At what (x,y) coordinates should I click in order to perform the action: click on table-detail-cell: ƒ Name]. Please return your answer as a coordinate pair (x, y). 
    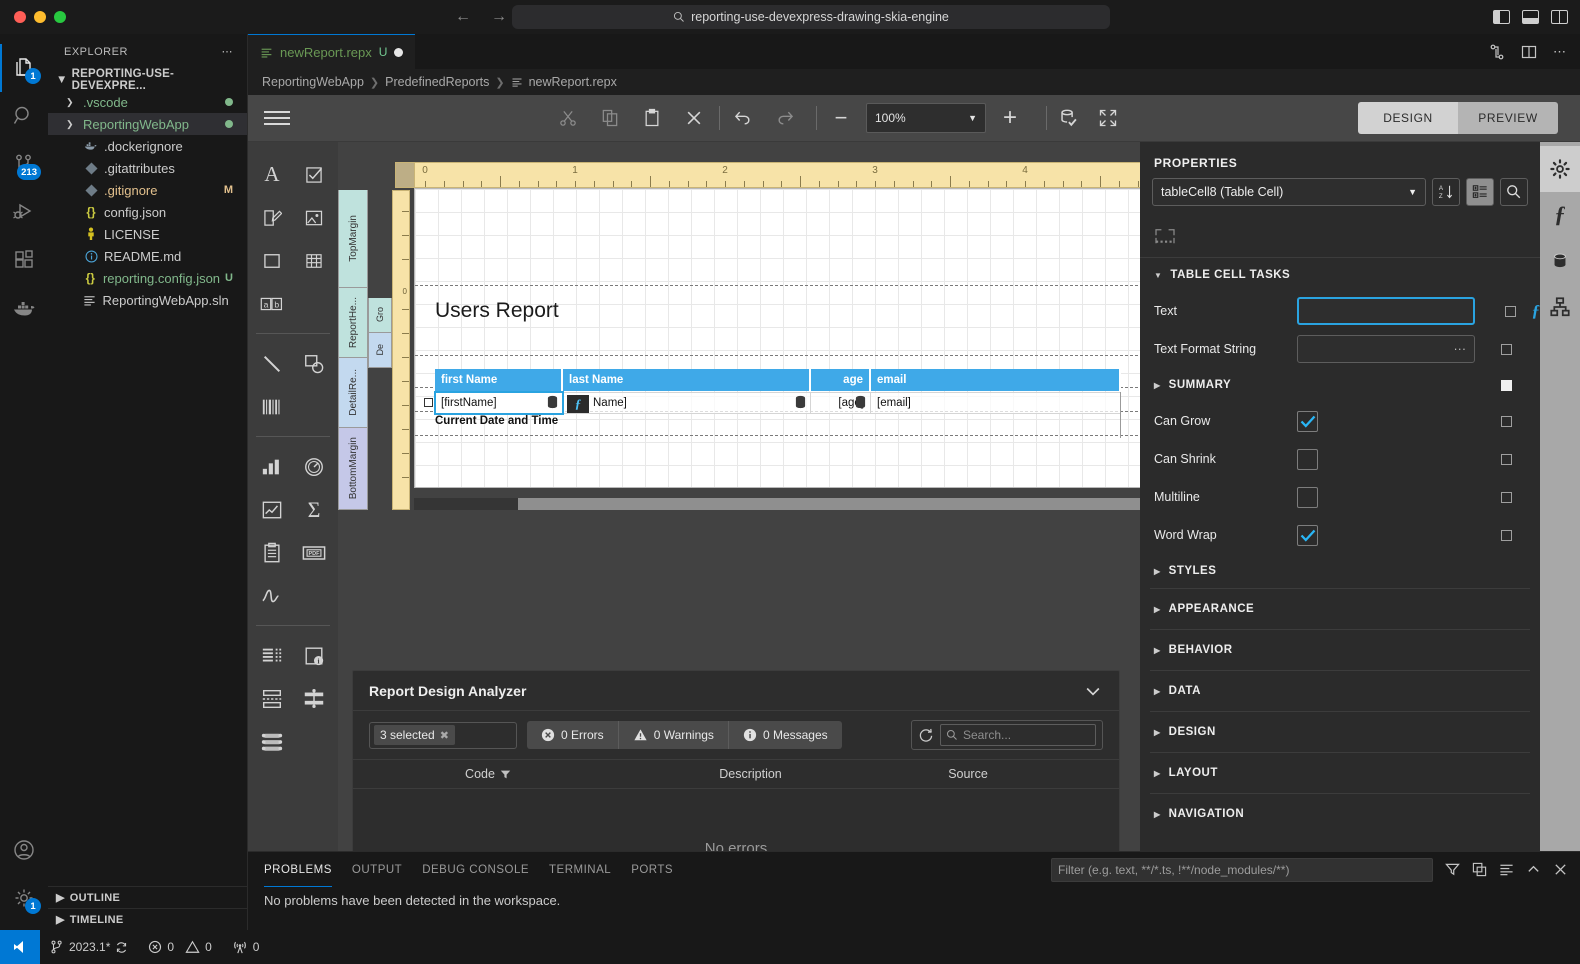
    Looking at the image, I should click on (681, 403).